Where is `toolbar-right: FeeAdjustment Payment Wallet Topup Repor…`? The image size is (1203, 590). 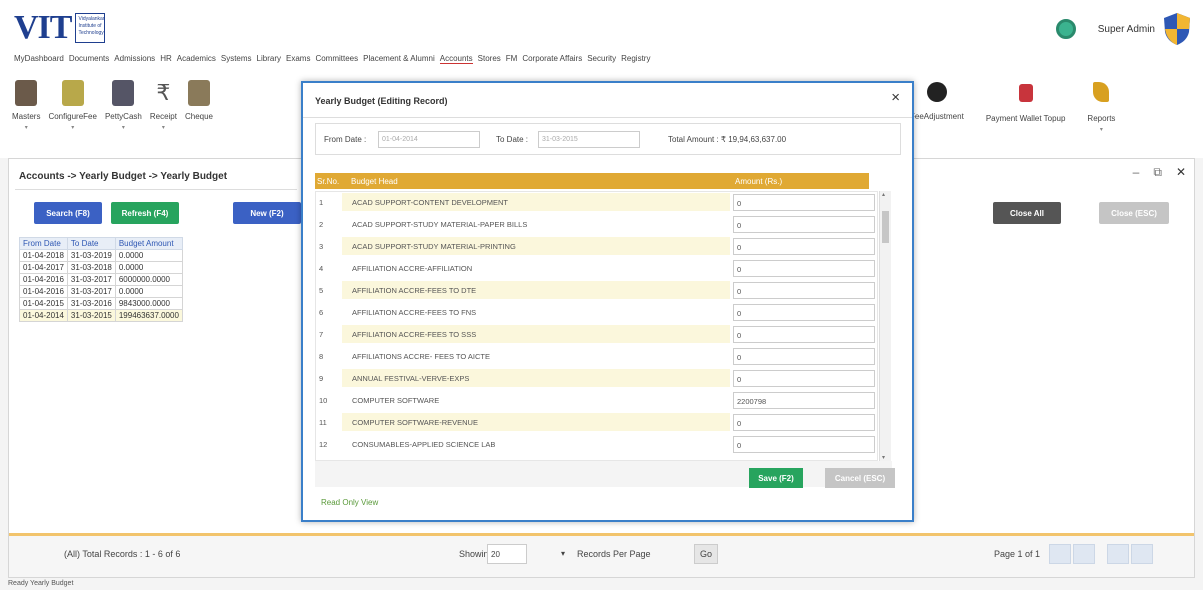 toolbar-right: FeeAdjustment Payment Wallet Topup Repor… is located at coordinates (1016, 103).